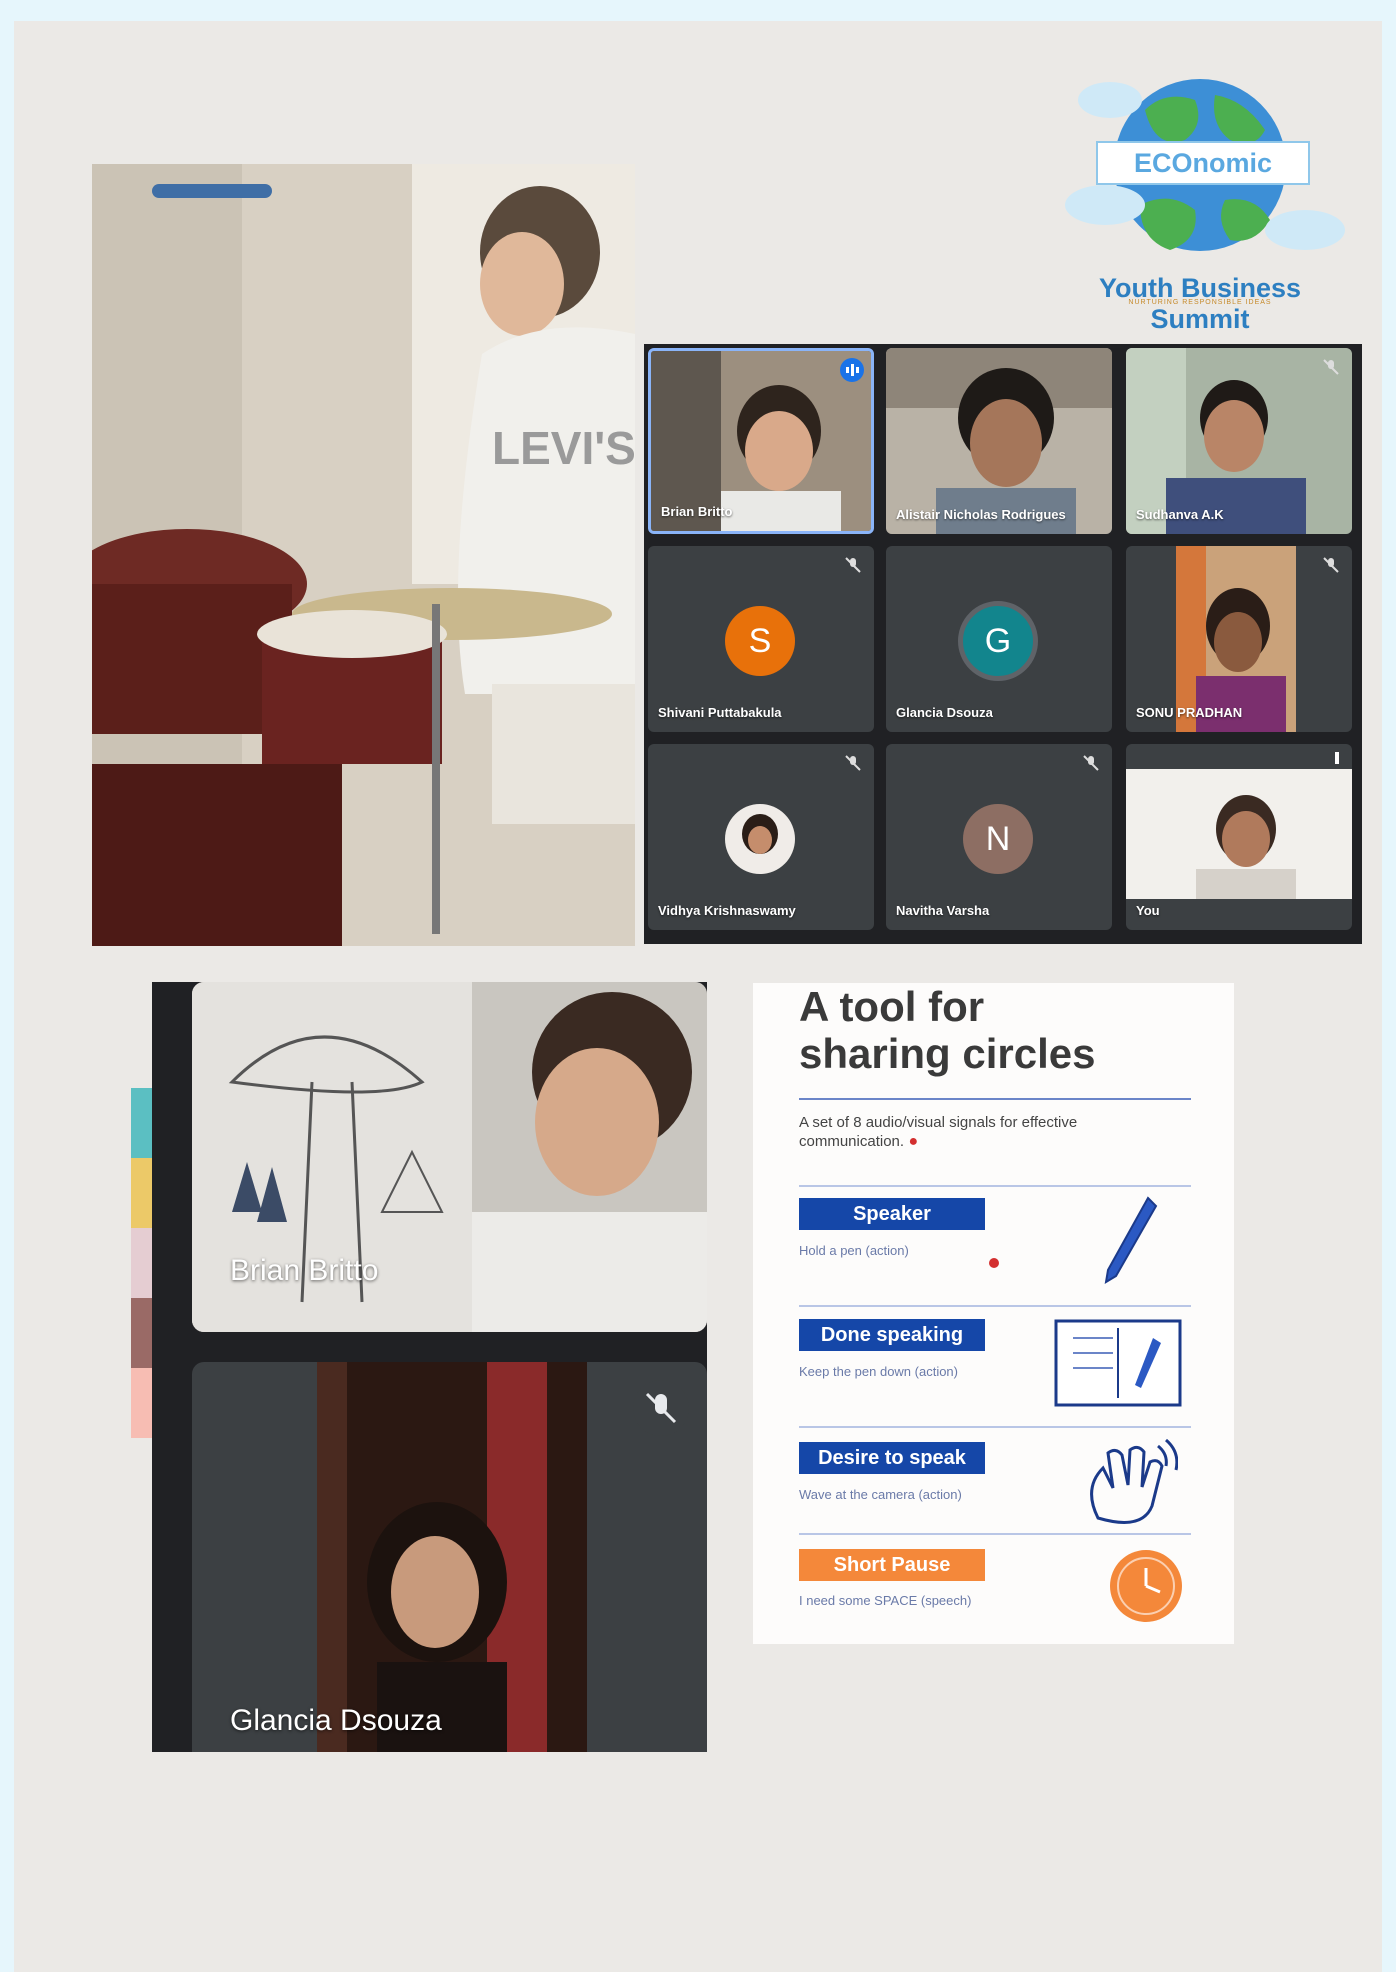 The width and height of the screenshot is (1396, 1972). Describe the element at coordinates (854, 1250) in the screenshot. I see `signal-note: Hold a pen (action)` at that location.